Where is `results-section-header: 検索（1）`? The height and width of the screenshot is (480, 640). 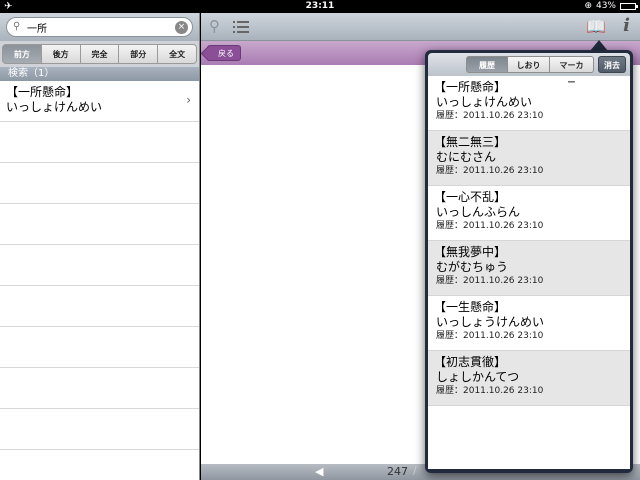 results-section-header: 検索（1） is located at coordinates (99, 74).